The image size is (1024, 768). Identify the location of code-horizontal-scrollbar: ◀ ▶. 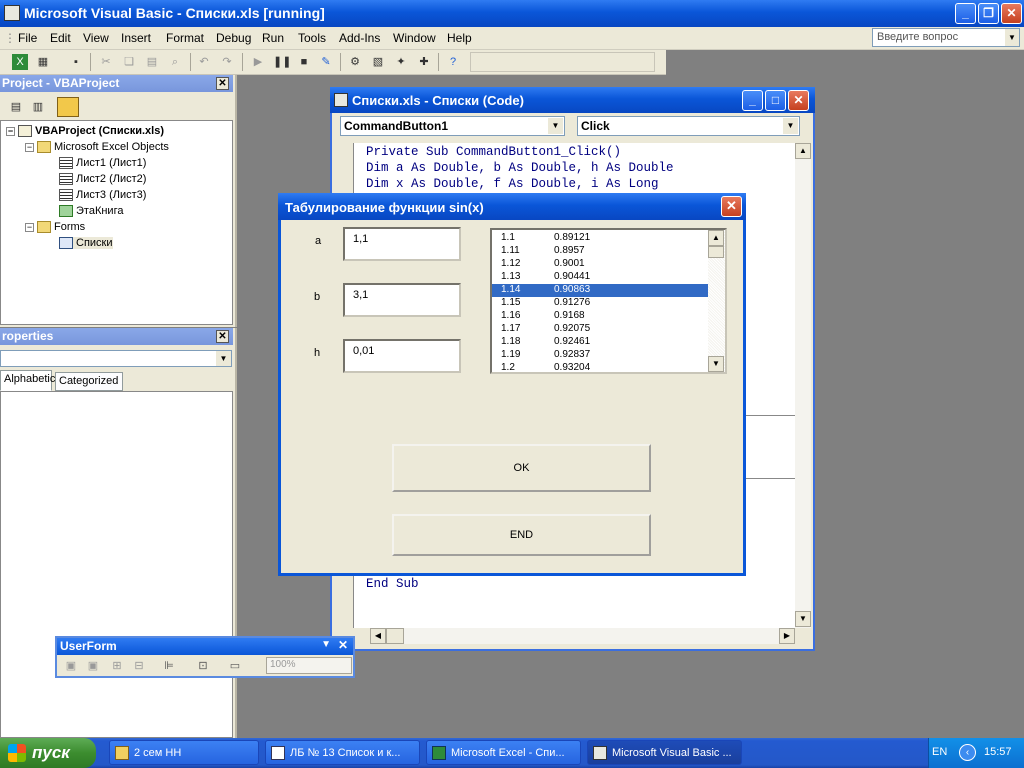
(582, 636).